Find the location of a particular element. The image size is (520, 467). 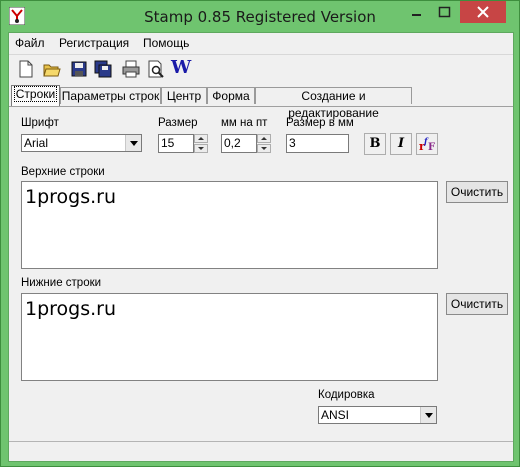

font-select: Arial is located at coordinates (81, 143).